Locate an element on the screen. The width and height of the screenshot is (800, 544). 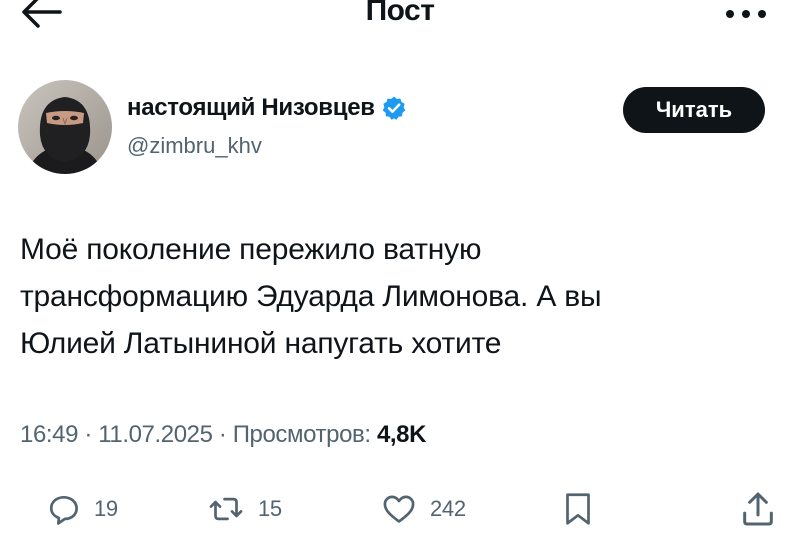
more-dots-icon is located at coordinates (746, 14).